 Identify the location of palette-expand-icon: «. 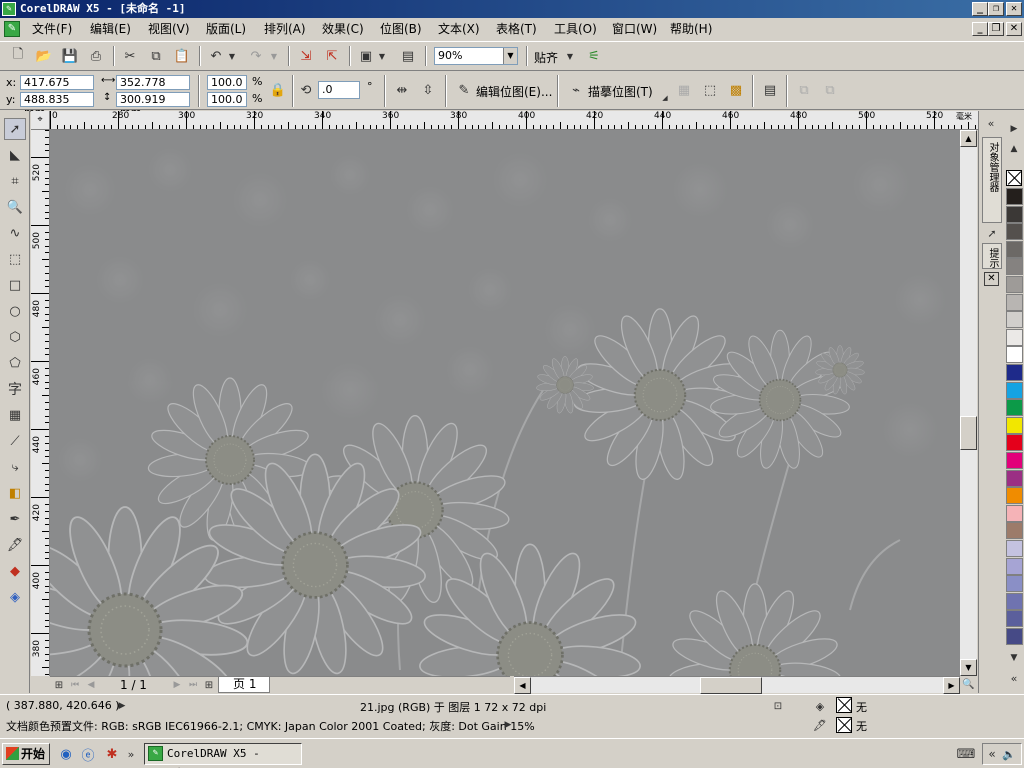
(1014, 678).